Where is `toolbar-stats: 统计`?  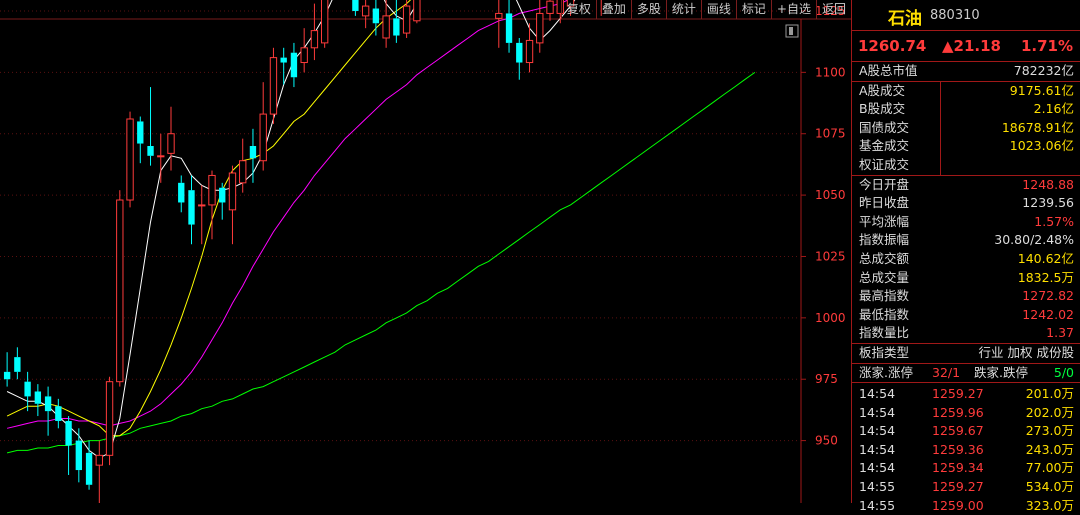
toolbar-stats: 统计 is located at coordinates (683, 9).